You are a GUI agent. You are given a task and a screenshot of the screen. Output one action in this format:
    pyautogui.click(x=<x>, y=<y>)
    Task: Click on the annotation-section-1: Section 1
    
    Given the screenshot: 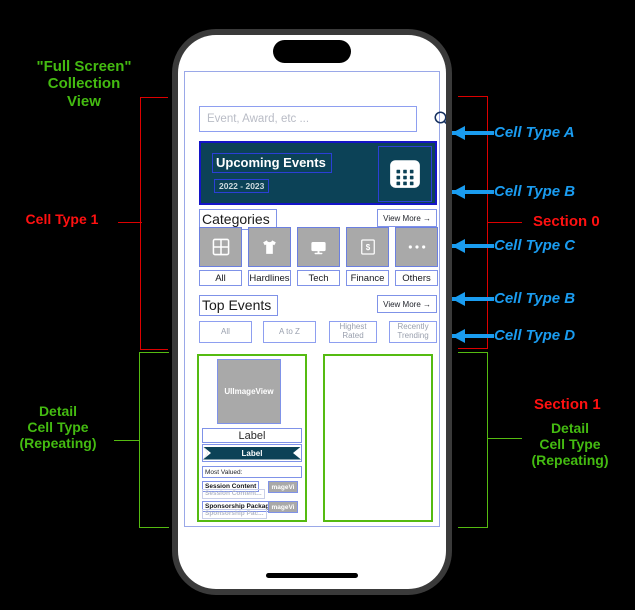 What is the action you would take?
    pyautogui.click(x=567, y=404)
    